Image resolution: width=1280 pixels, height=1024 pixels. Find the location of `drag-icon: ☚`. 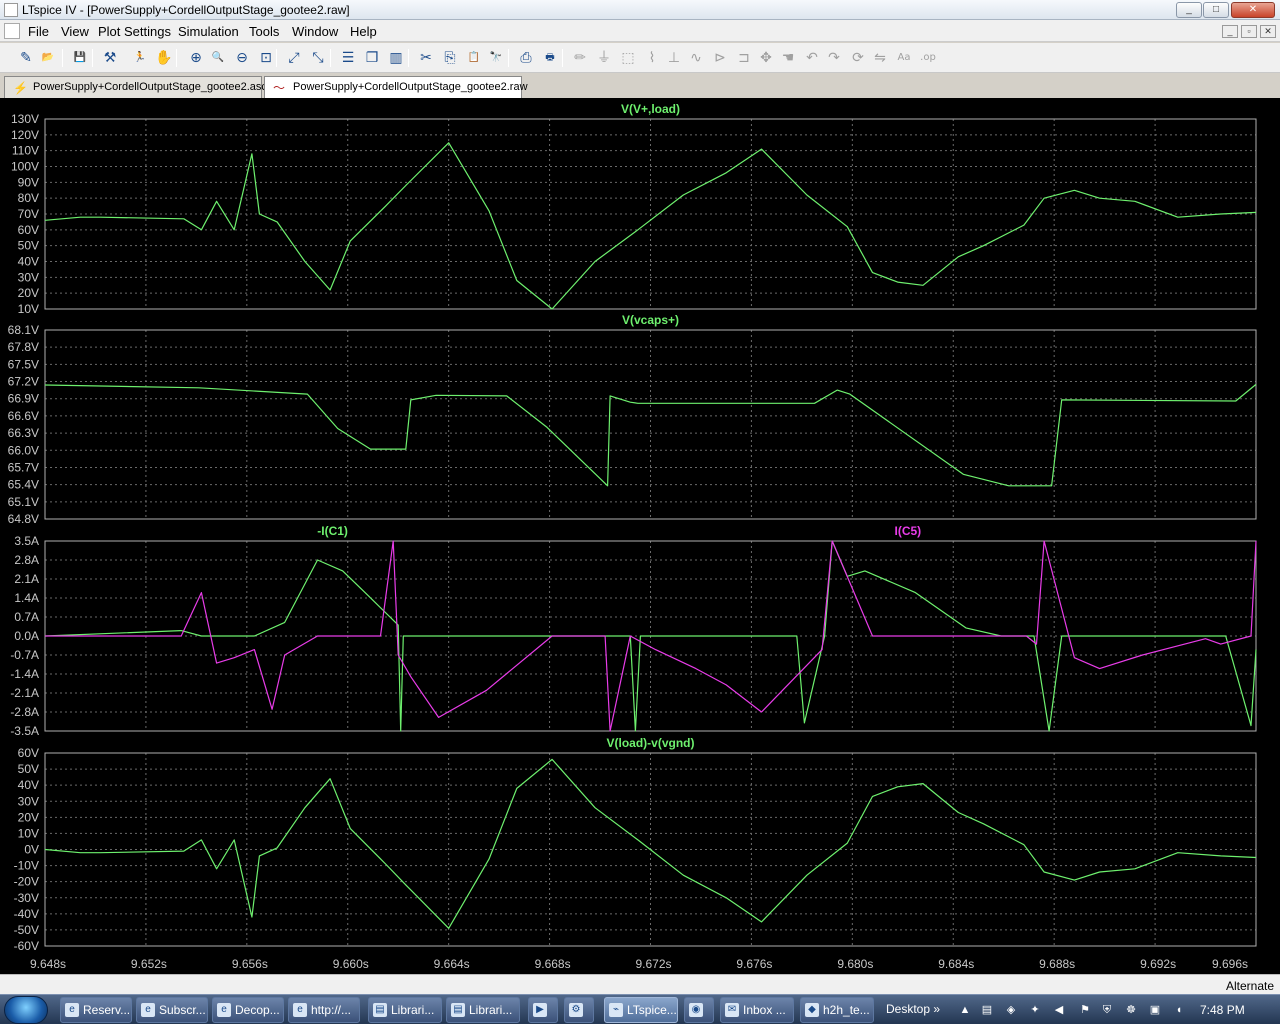

drag-icon: ☚ is located at coordinates (788, 58).